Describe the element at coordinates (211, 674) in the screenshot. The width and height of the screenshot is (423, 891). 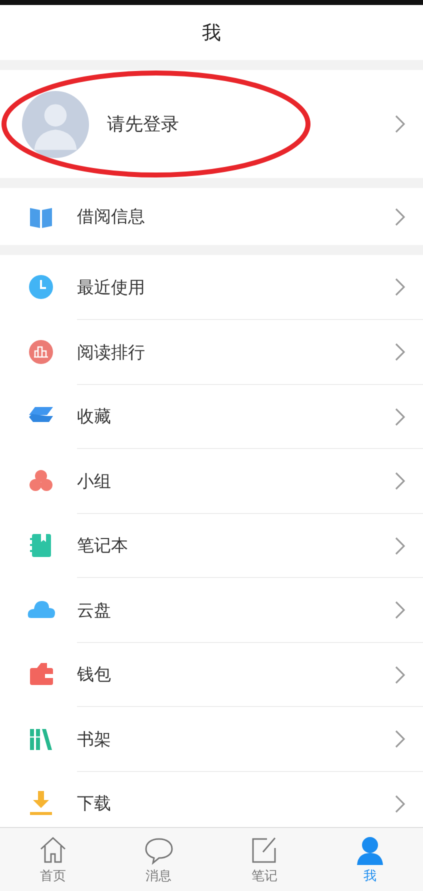
I see `menu-item: 钱包` at that location.